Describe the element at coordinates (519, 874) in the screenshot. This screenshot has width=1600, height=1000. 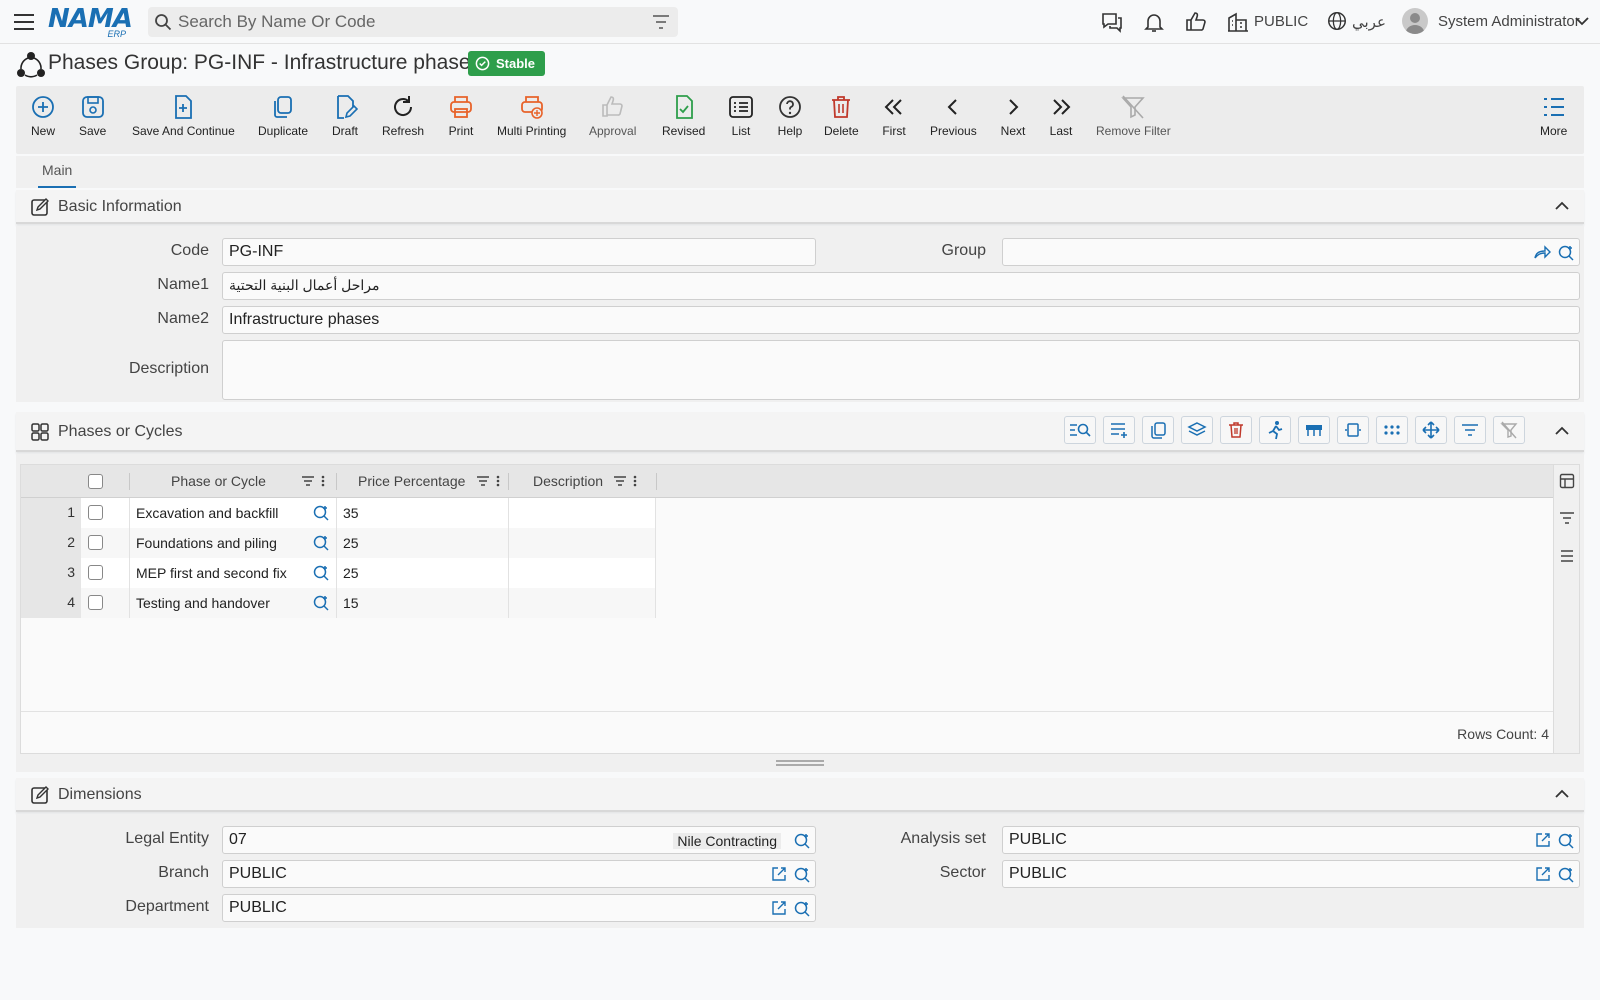
I see `branch-field: PUBLIC` at that location.